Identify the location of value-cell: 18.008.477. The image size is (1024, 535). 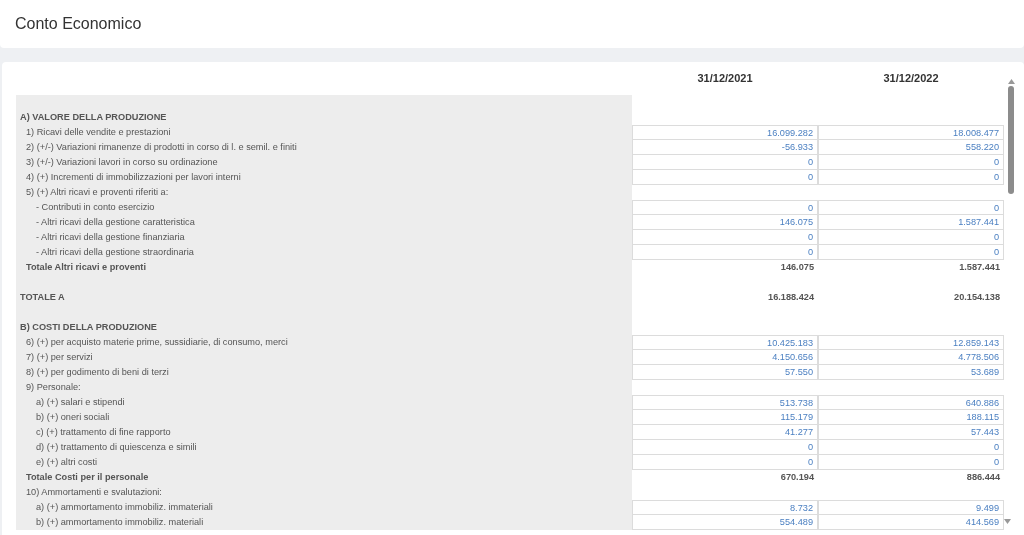
(911, 132).